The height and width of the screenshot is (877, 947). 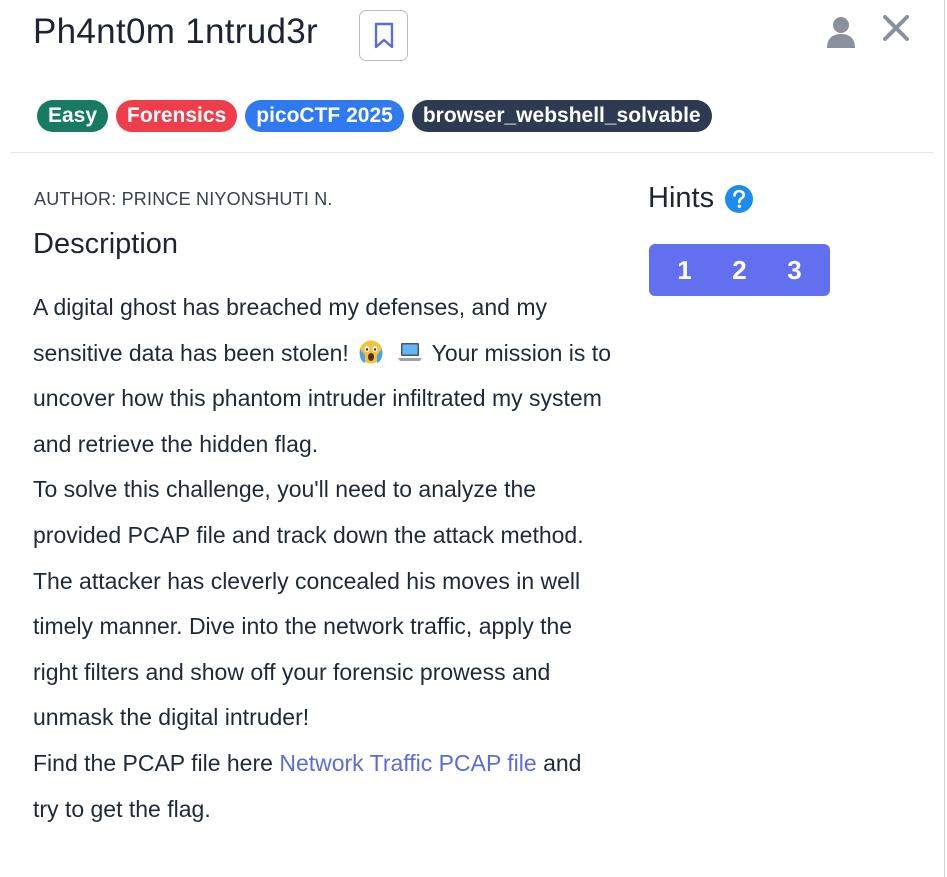 What do you see at coordinates (175, 31) in the screenshot?
I see `challenge-title: Ph4nt0m 1ntrud3r` at bounding box center [175, 31].